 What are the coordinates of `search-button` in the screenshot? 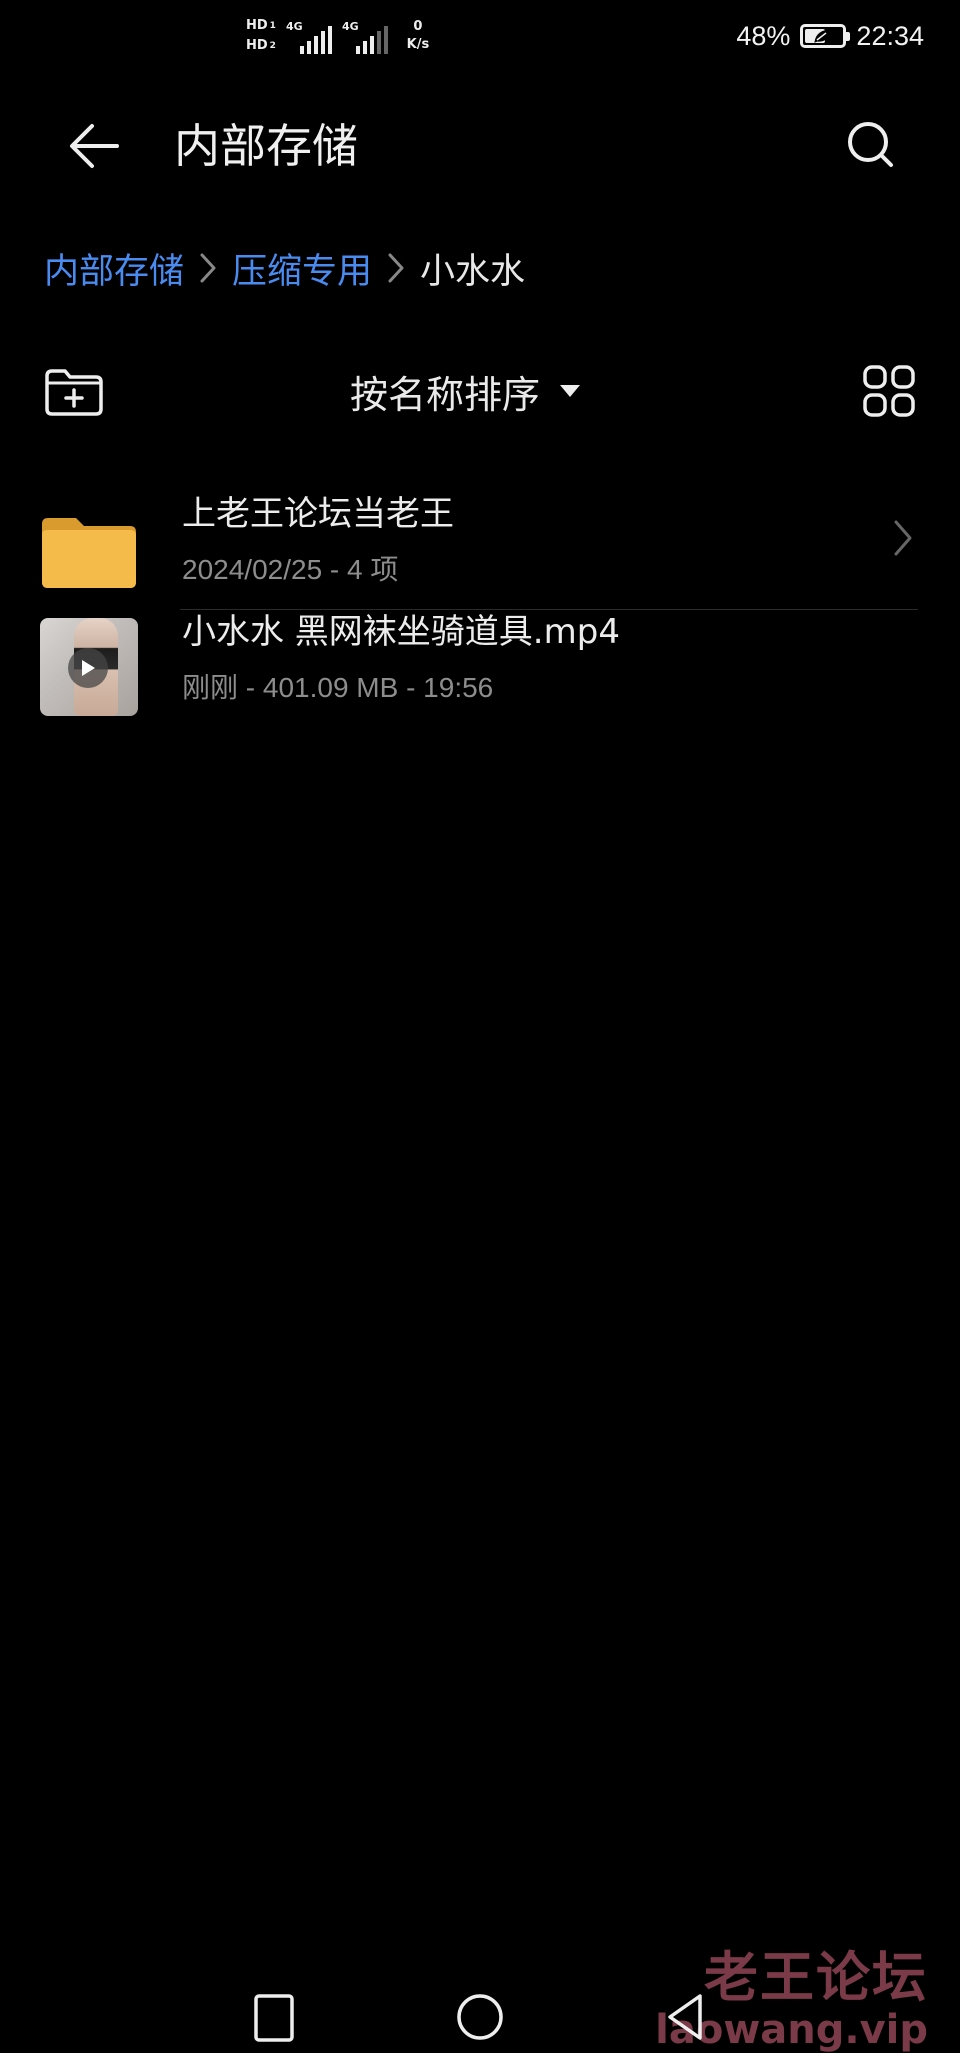 It's located at (872, 146).